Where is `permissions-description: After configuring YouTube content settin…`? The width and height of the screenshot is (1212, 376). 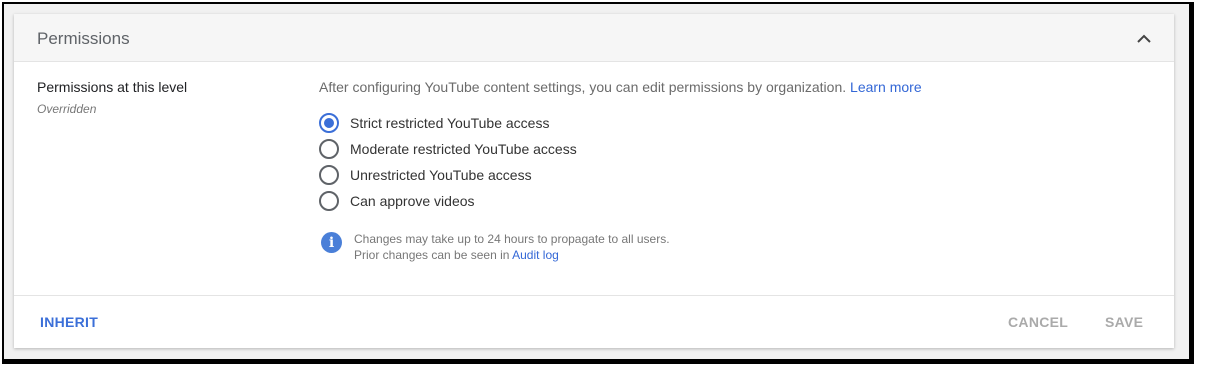
permissions-description: After configuring YouTube content settin… is located at coordinates (620, 87).